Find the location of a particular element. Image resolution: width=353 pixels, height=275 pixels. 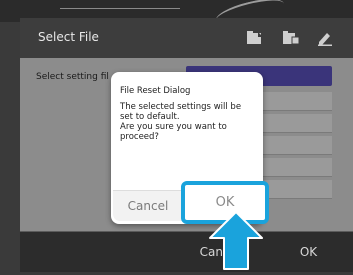

file-save-icon is located at coordinates (291, 38).